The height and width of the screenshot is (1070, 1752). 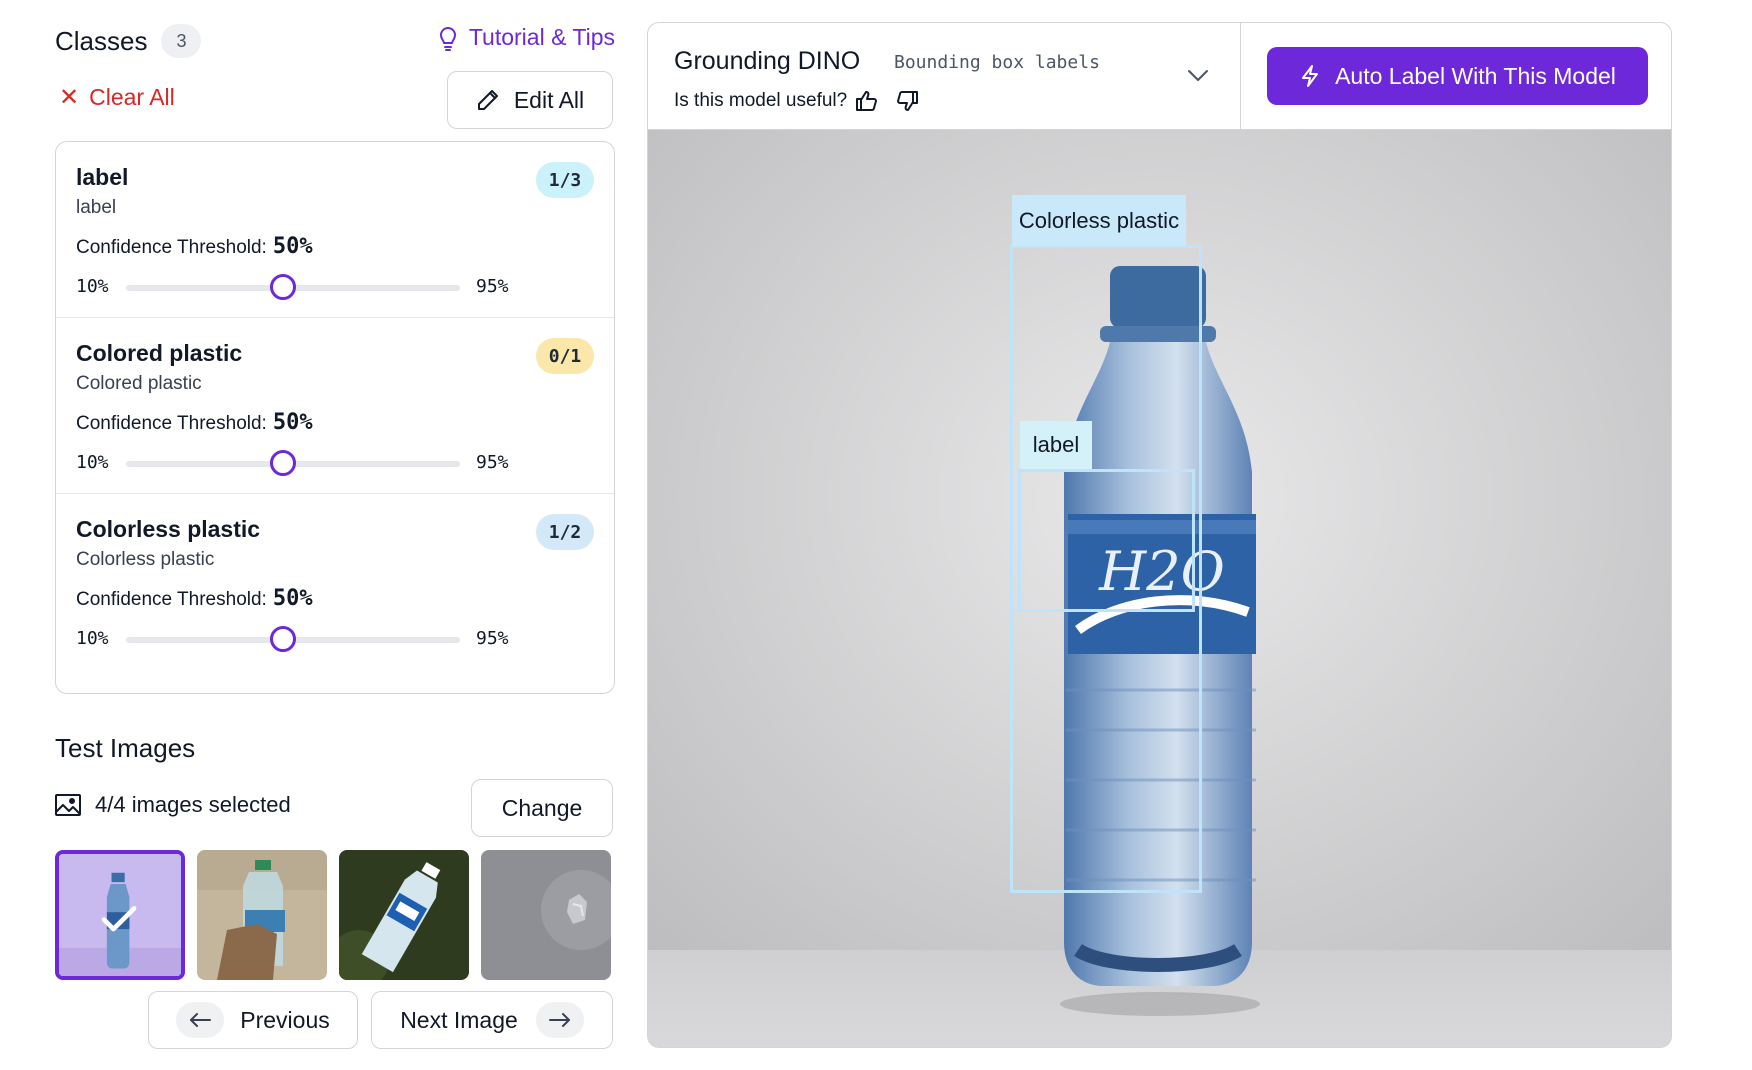 What do you see at coordinates (101, 40) in the screenshot?
I see `classes-title: Classes` at bounding box center [101, 40].